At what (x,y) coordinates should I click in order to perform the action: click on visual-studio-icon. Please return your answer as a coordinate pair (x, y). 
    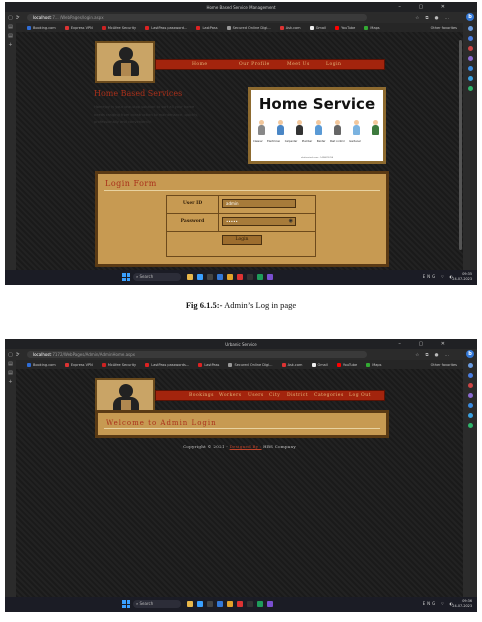
    Looking at the image, I should click on (270, 604).